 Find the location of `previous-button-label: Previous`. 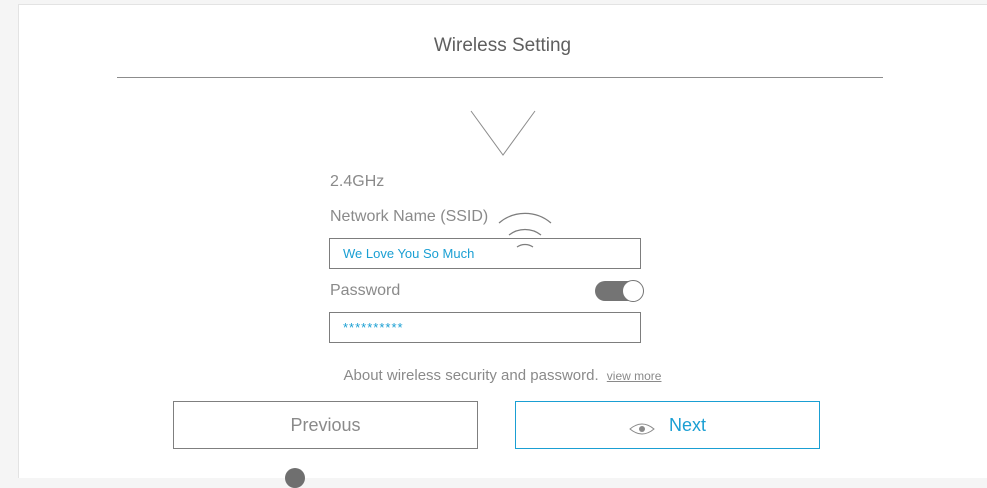

previous-button-label: Previous is located at coordinates (325, 424).